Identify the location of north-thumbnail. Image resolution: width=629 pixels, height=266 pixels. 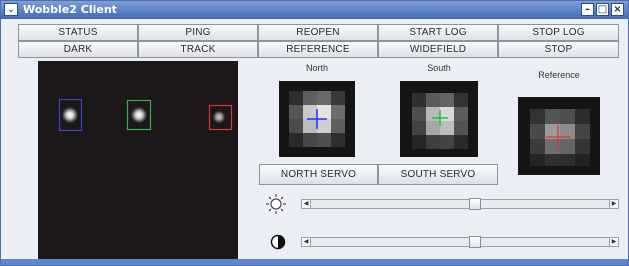
(317, 119).